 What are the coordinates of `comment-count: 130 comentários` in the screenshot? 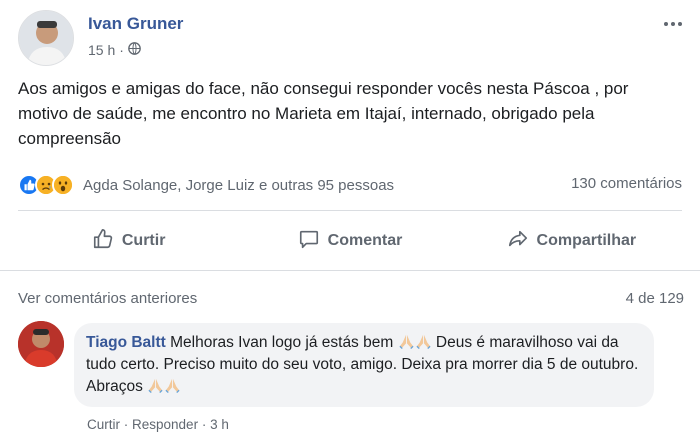 It's located at (626, 183).